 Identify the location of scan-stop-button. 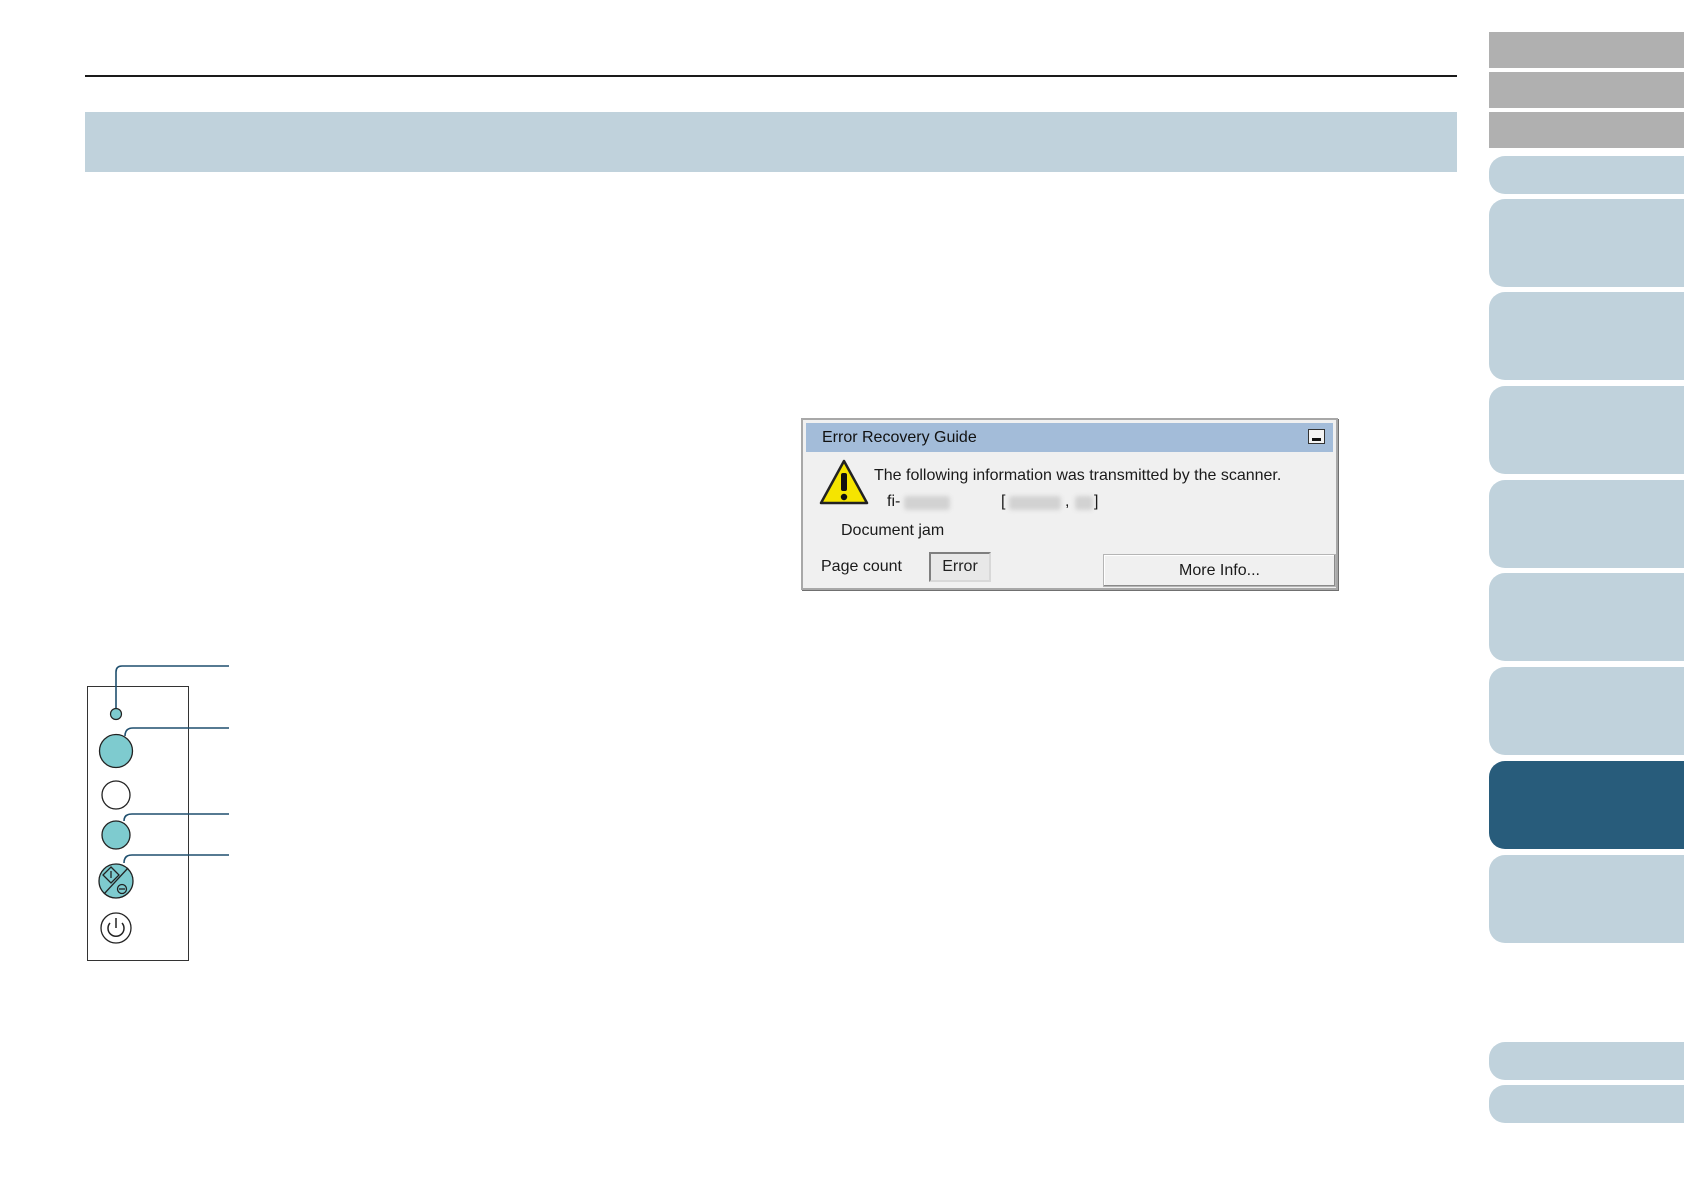
(116, 881).